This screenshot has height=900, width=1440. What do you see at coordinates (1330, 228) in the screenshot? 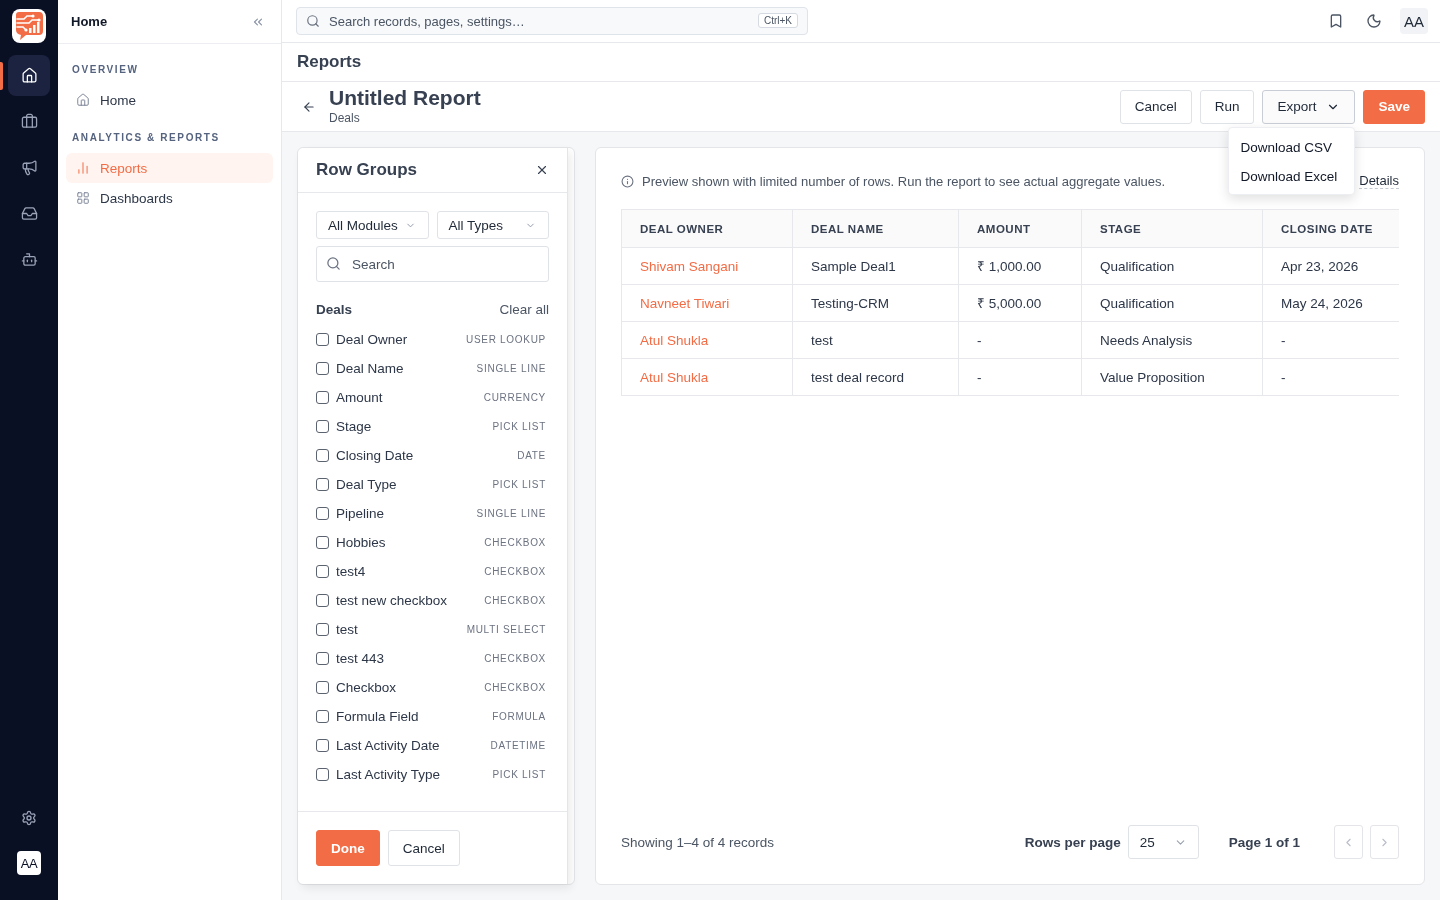
I see `column-header: CLOSING DATE` at bounding box center [1330, 228].